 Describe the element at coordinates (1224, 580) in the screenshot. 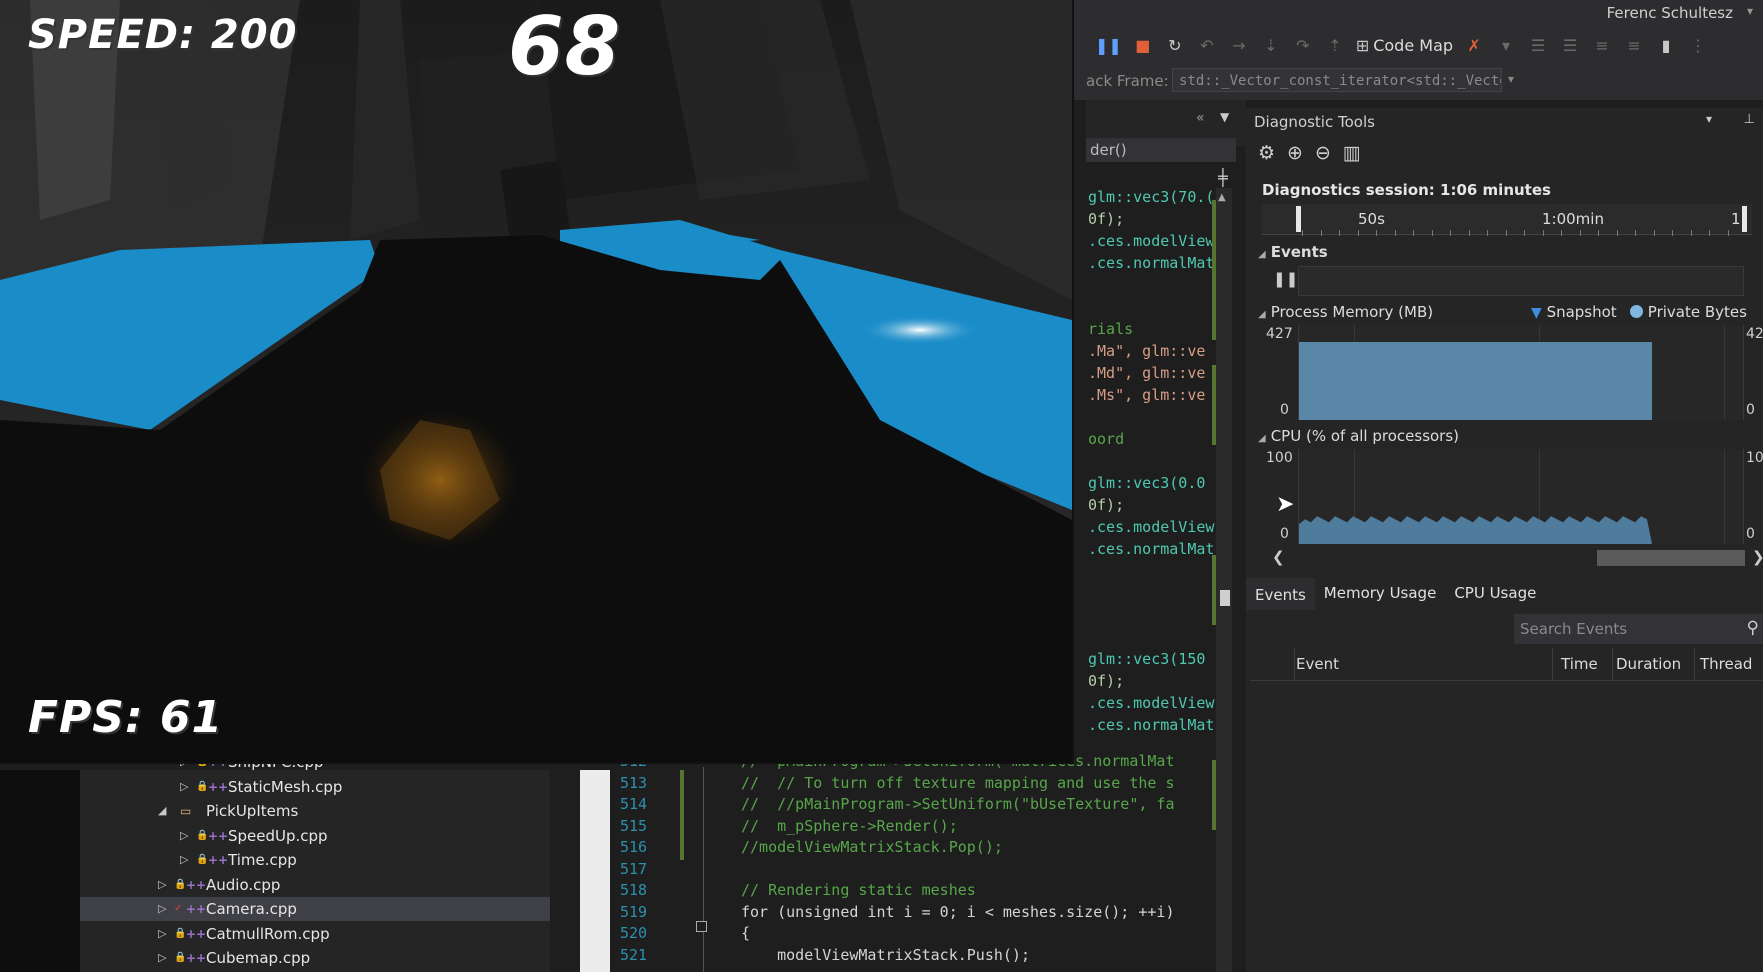

I see `vertical-scrollbar` at that location.